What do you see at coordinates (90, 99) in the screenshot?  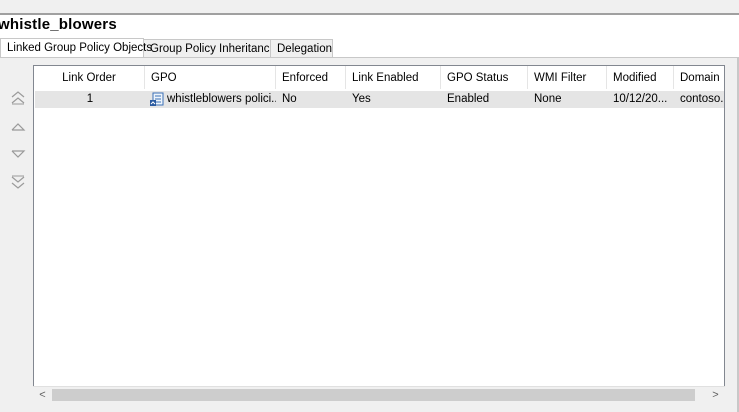 I see `cell-link-order: 1` at bounding box center [90, 99].